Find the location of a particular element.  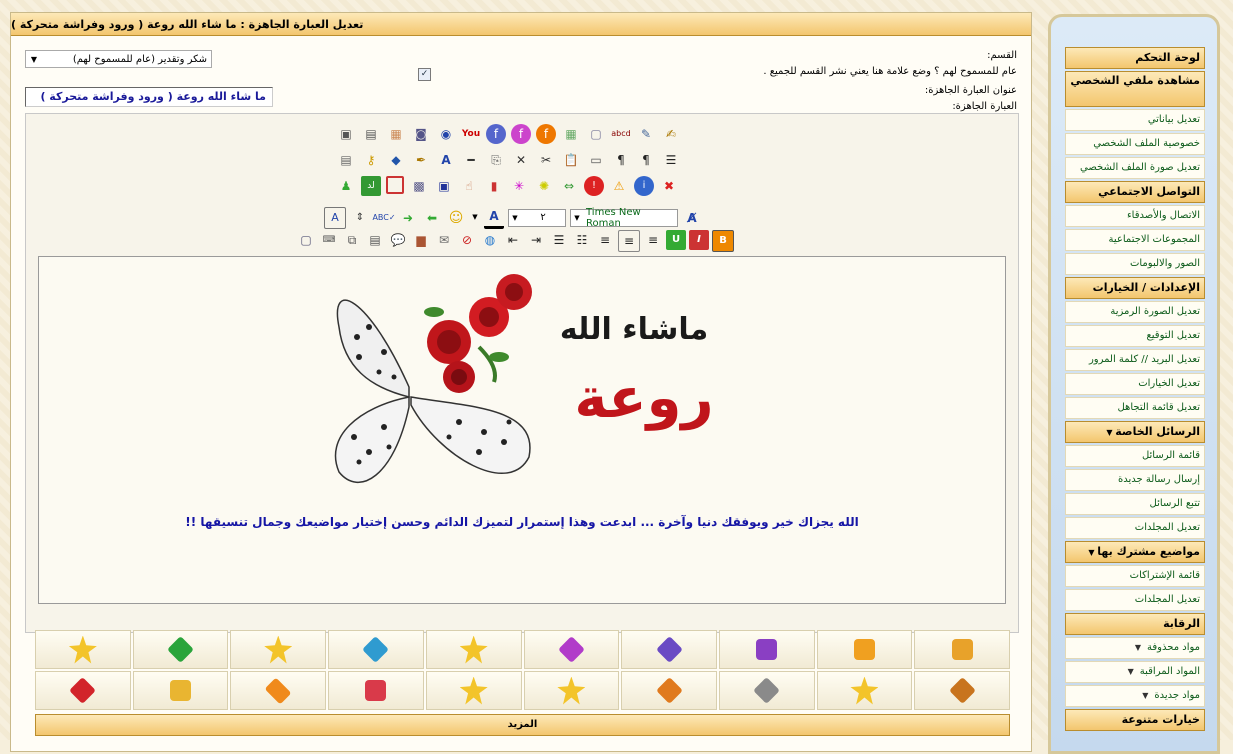

flash-icon: f is located at coordinates (496, 134).